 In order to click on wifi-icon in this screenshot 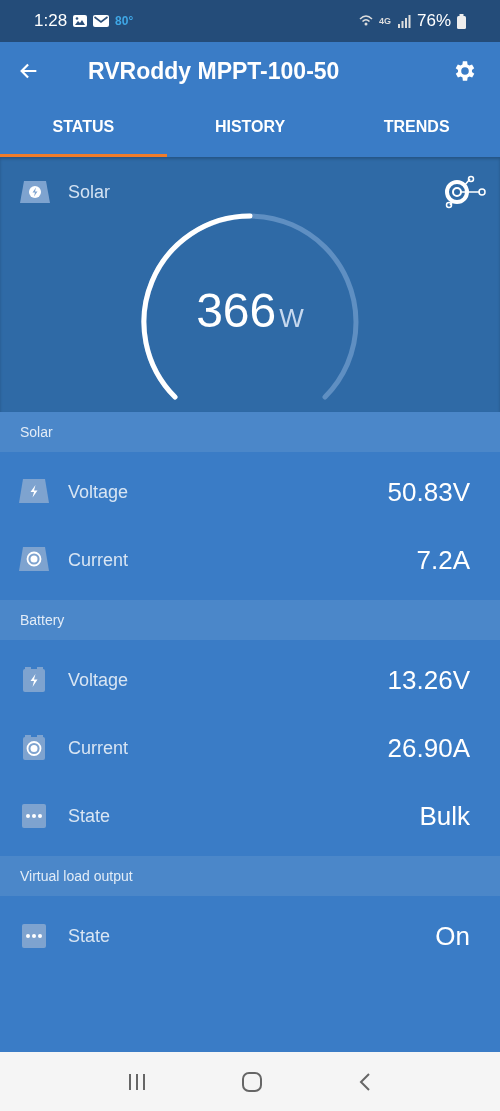, I will do `click(365, 21)`.